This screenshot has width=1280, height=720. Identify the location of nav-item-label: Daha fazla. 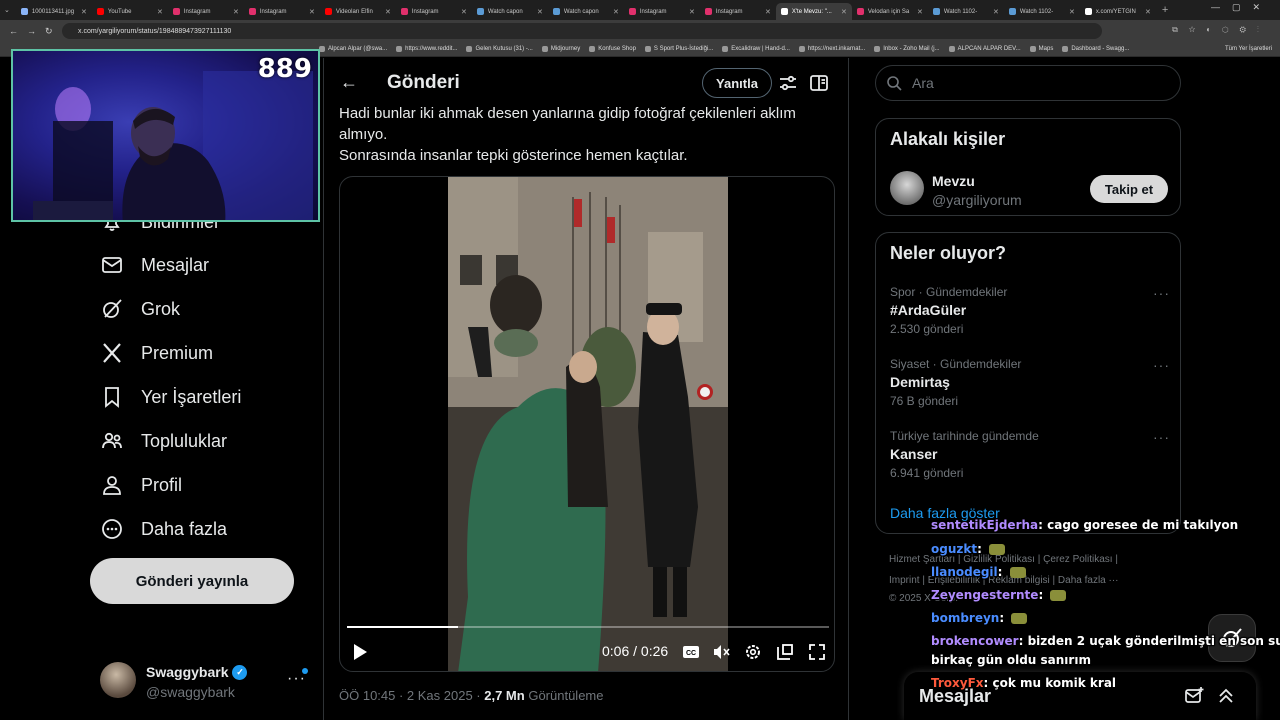
(184, 528).